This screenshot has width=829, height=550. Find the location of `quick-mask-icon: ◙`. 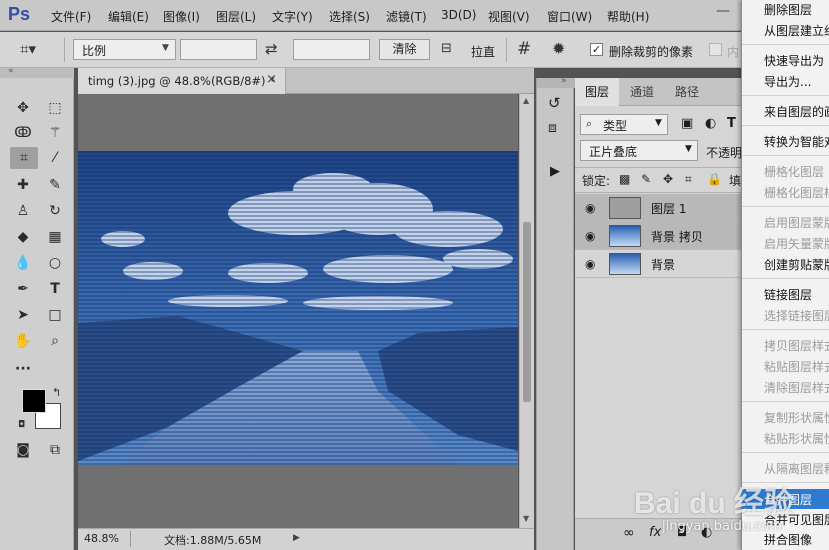

quick-mask-icon: ◙ is located at coordinates (23, 450).